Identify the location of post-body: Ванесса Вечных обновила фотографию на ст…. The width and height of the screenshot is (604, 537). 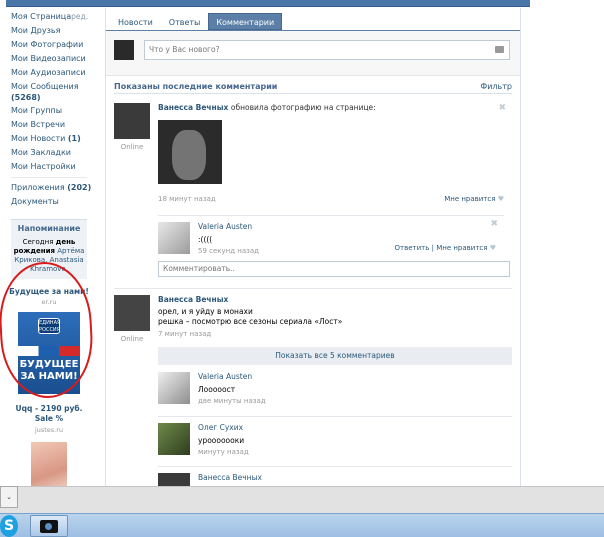
(335, 143).